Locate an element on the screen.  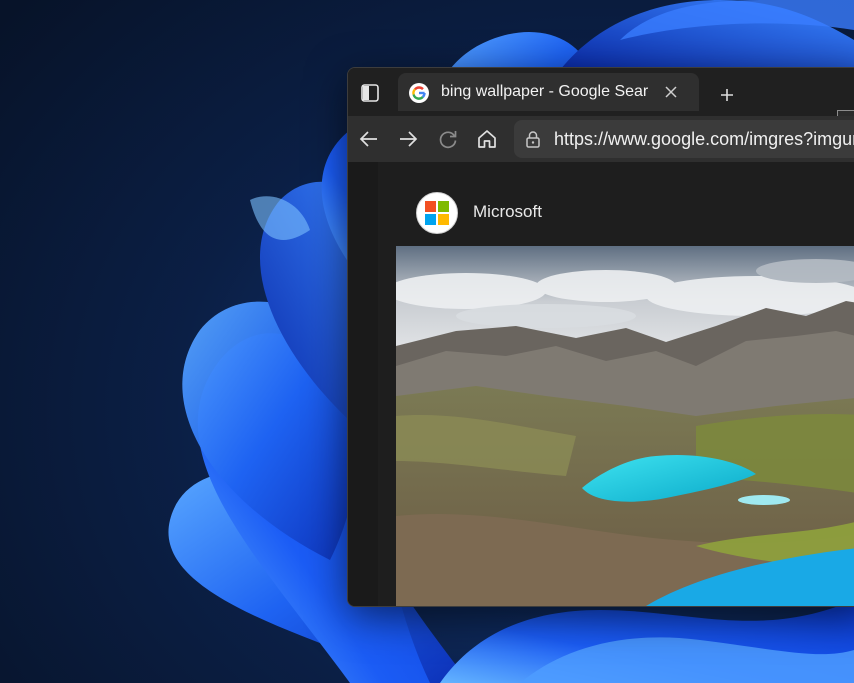
refresh-icon is located at coordinates (448, 139).